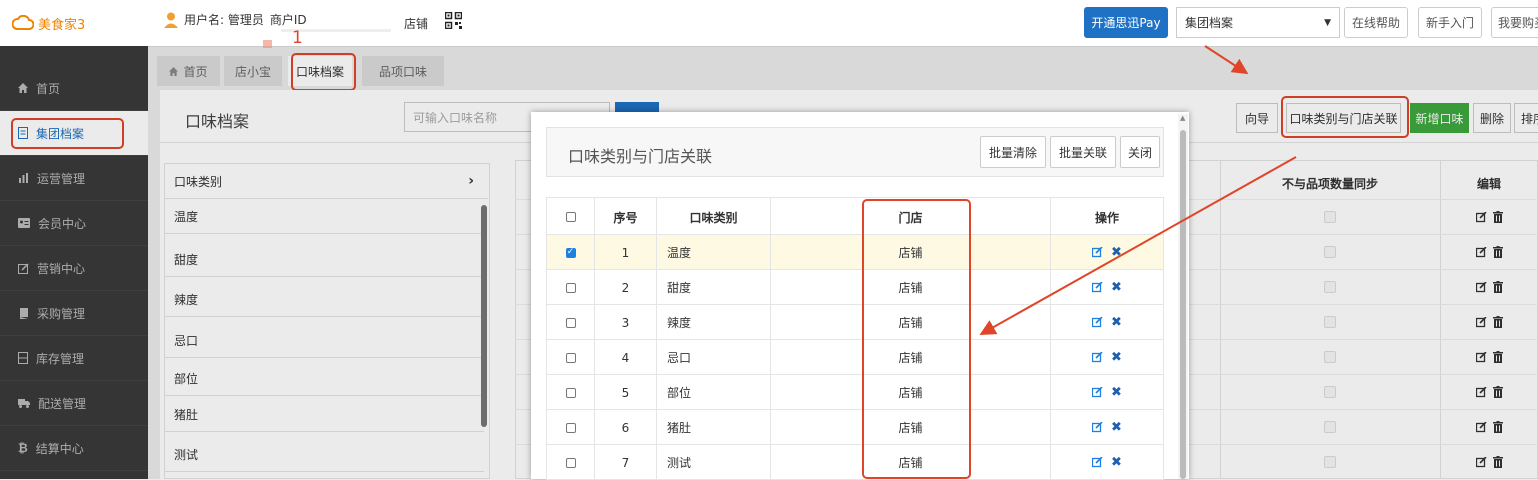 Image resolution: width=1538 pixels, height=480 pixels. I want to click on annotation-arrows, so click(1138, 190).